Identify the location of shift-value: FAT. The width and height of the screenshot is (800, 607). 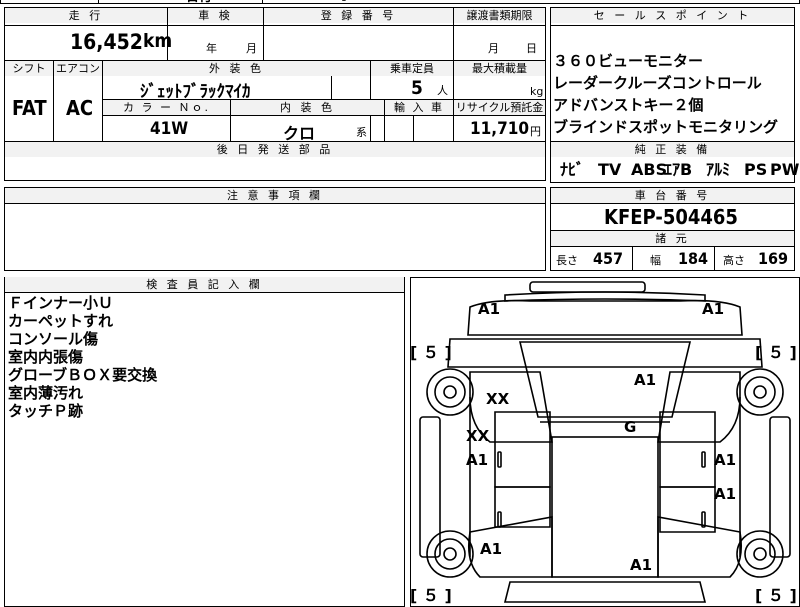
(29, 108).